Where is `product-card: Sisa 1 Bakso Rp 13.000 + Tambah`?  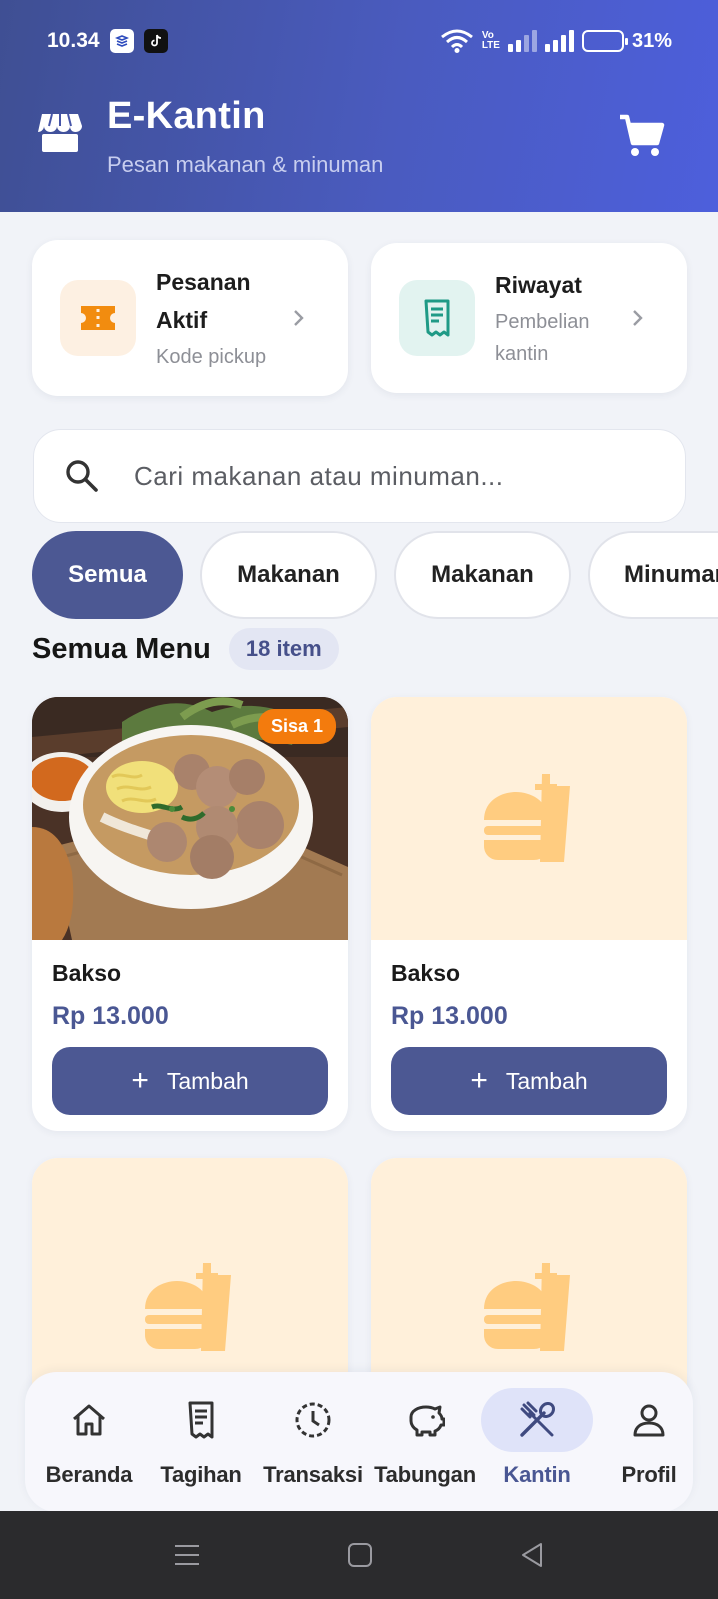 product-card: Sisa 1 Bakso Rp 13.000 + Tambah is located at coordinates (190, 914).